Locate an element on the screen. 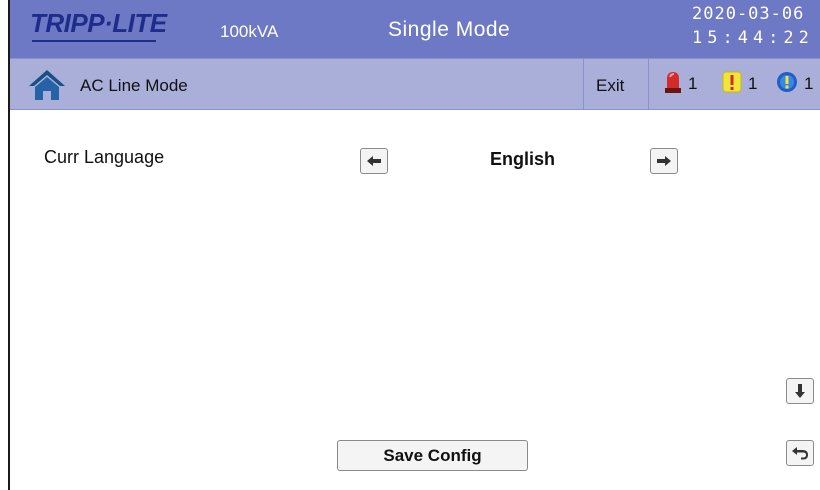  arrow-right-icon is located at coordinates (664, 161).